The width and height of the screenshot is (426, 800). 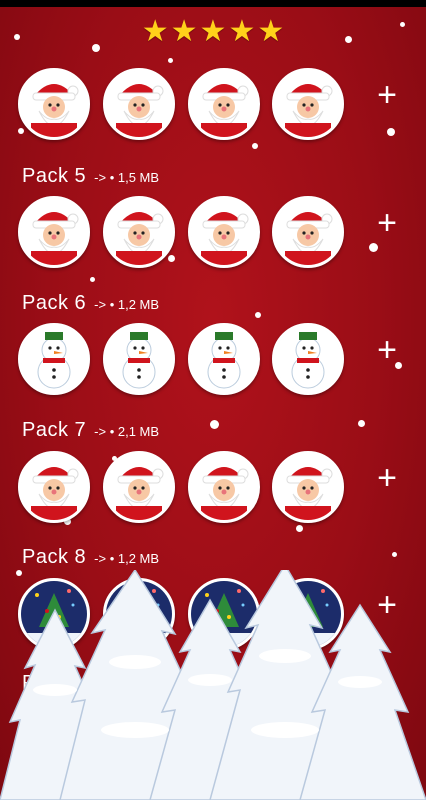 What do you see at coordinates (308, 104) in the screenshot?
I see `sticker-santa-in-chimney` at bounding box center [308, 104].